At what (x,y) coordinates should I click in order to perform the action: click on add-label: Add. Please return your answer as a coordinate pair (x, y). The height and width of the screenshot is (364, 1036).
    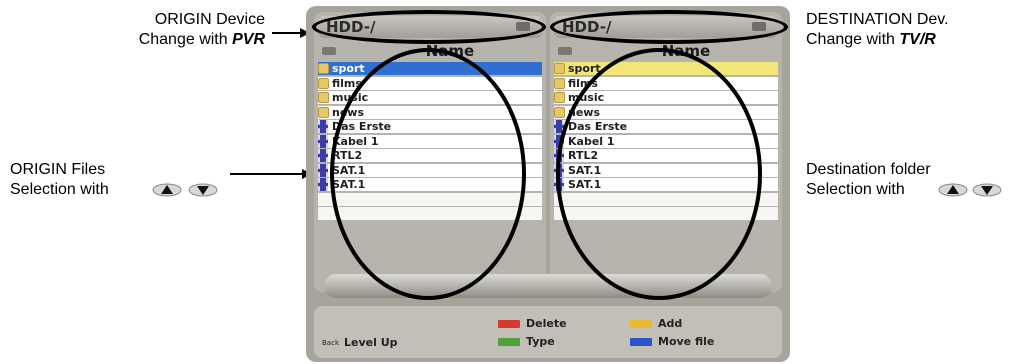
    Looking at the image, I should click on (670, 323).